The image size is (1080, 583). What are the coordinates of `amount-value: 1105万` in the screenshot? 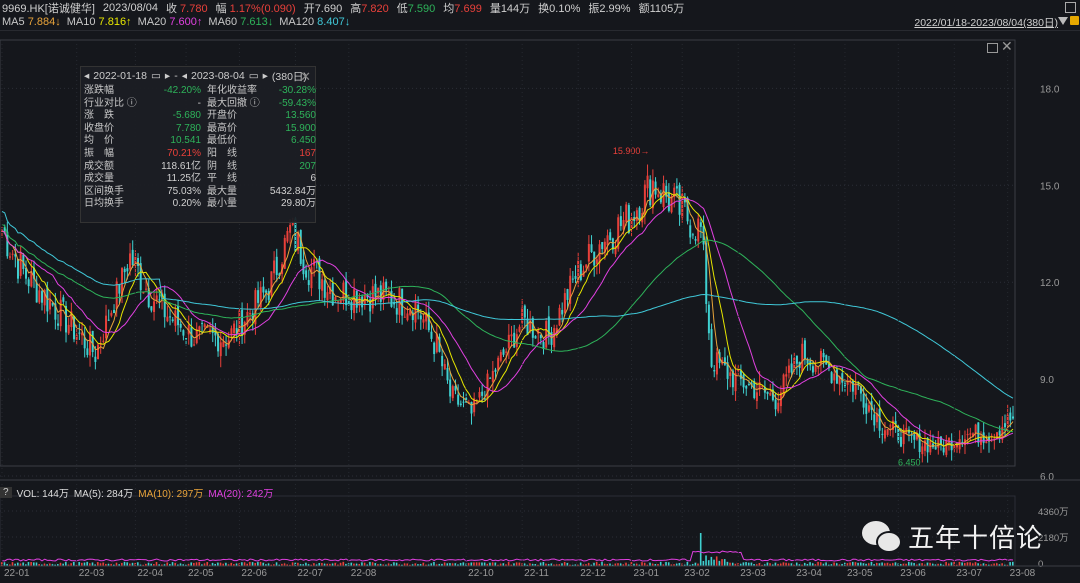 It's located at (667, 8).